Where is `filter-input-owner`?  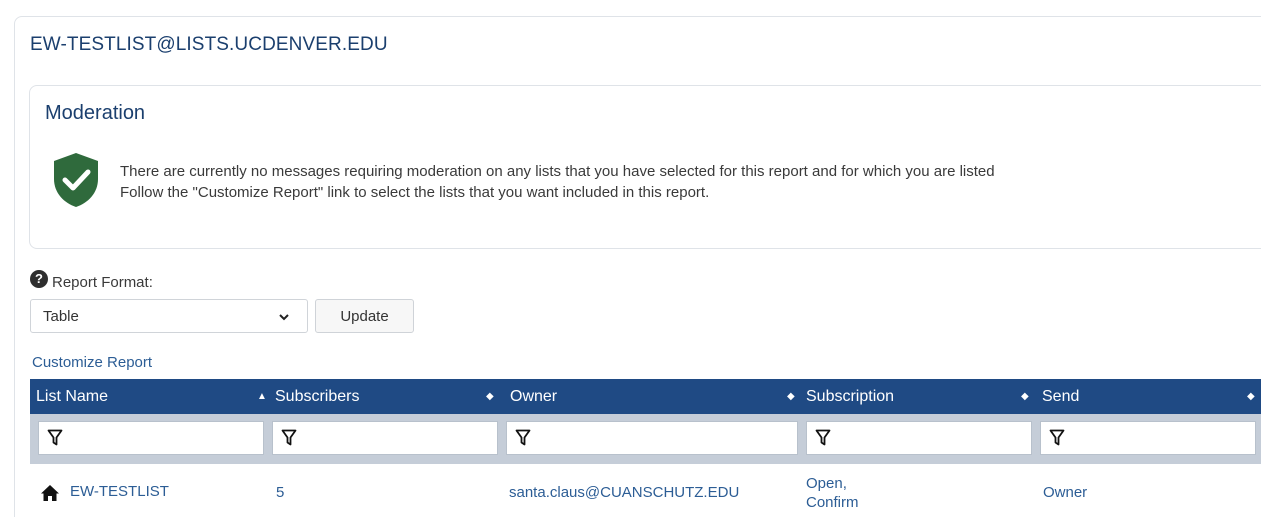
filter-input-owner is located at coordinates (652, 438).